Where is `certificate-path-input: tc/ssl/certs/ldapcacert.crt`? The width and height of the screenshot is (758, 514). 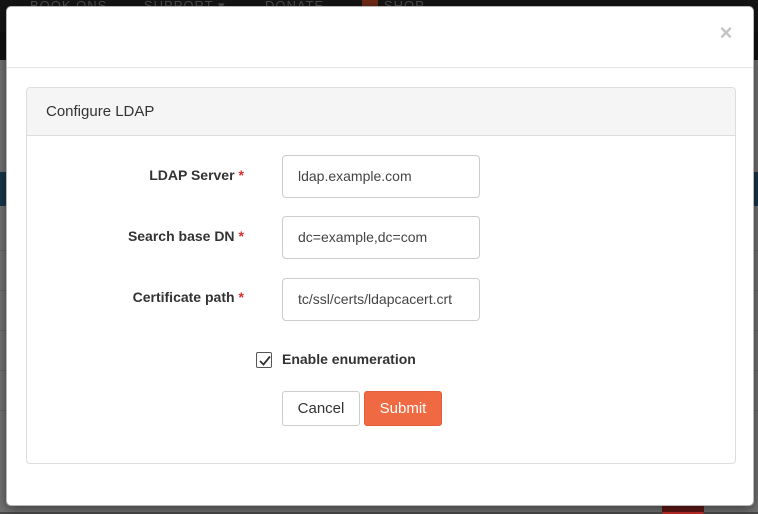
certificate-path-input: tc/ssl/certs/ldapcacert.crt is located at coordinates (381, 299).